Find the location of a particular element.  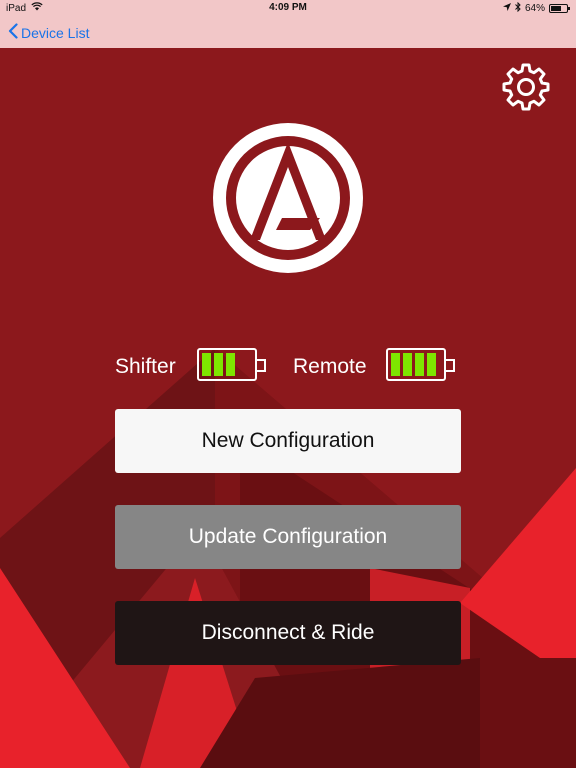

disconnect-ride-label: Disconnect & Ride is located at coordinates (288, 632).